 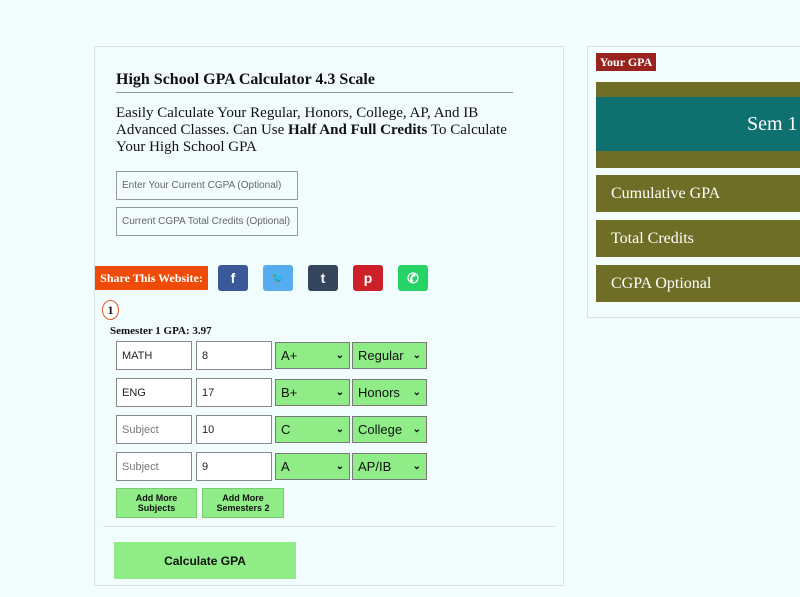 I want to click on grade-select: A ⌄, so click(x=312, y=466).